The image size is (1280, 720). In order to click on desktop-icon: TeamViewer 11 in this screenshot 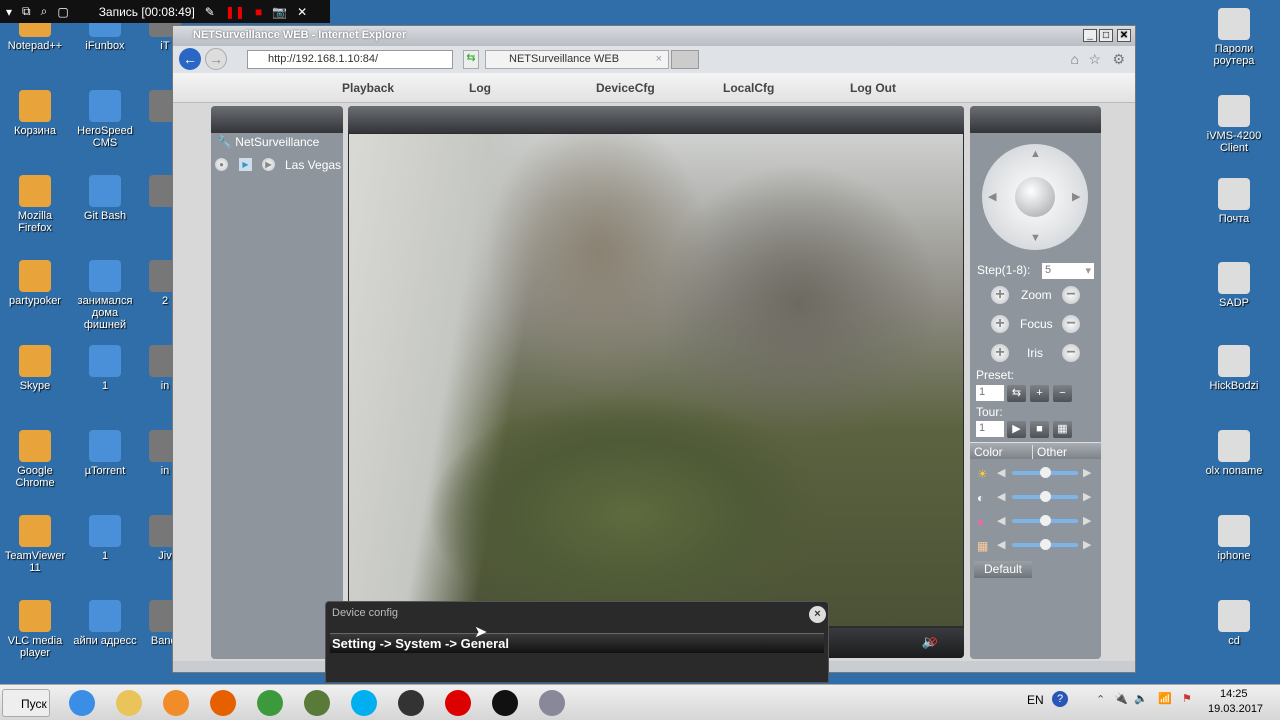, I will do `click(35, 544)`.